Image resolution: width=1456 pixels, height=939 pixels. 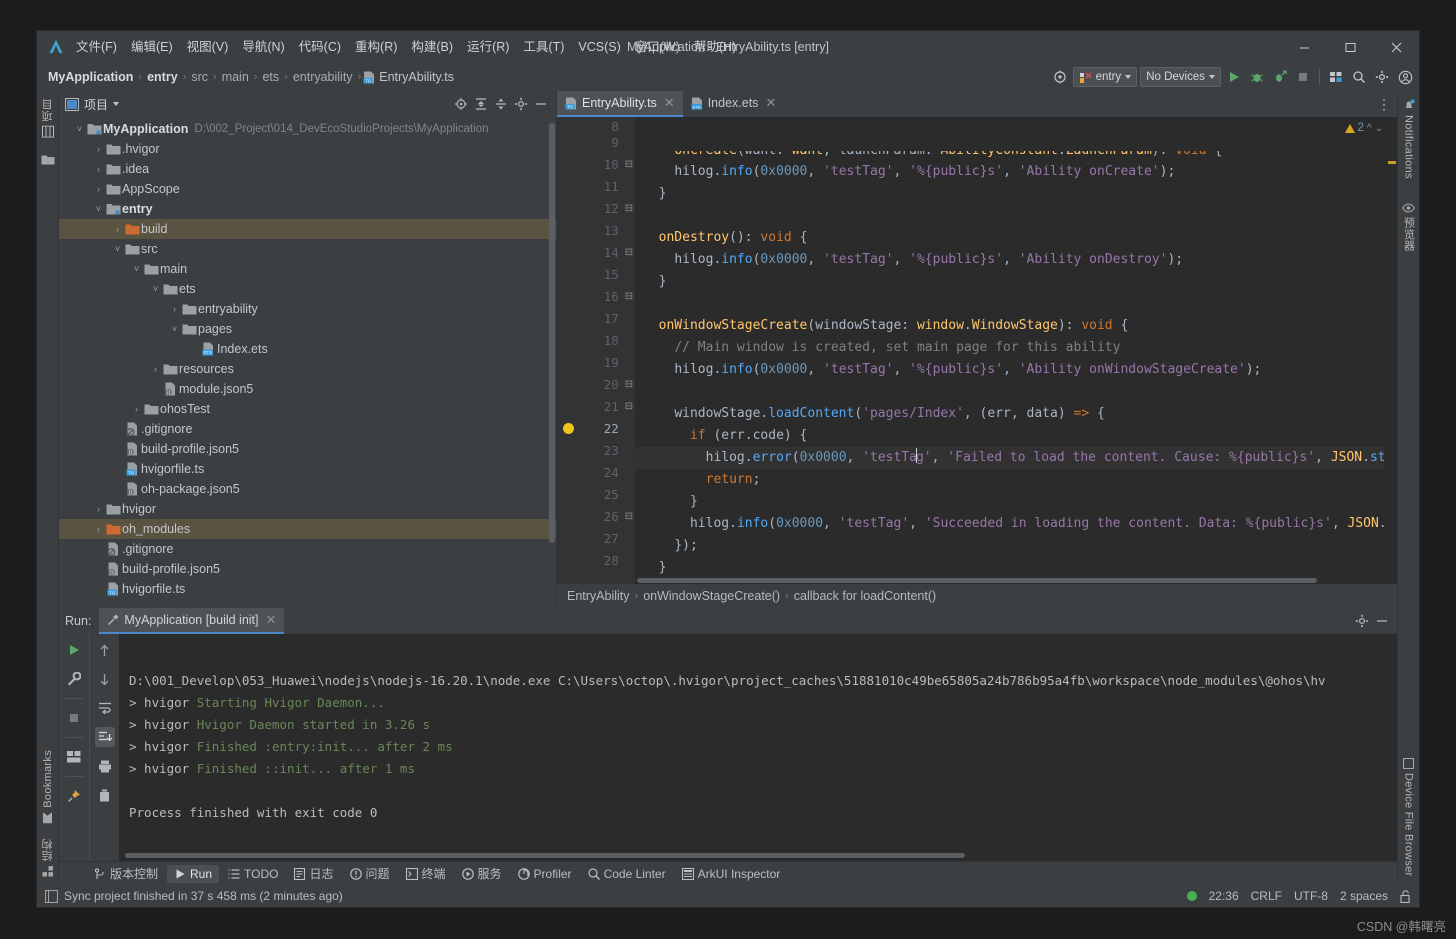 I want to click on tree-node: › .hvigor, so click(x=307, y=149).